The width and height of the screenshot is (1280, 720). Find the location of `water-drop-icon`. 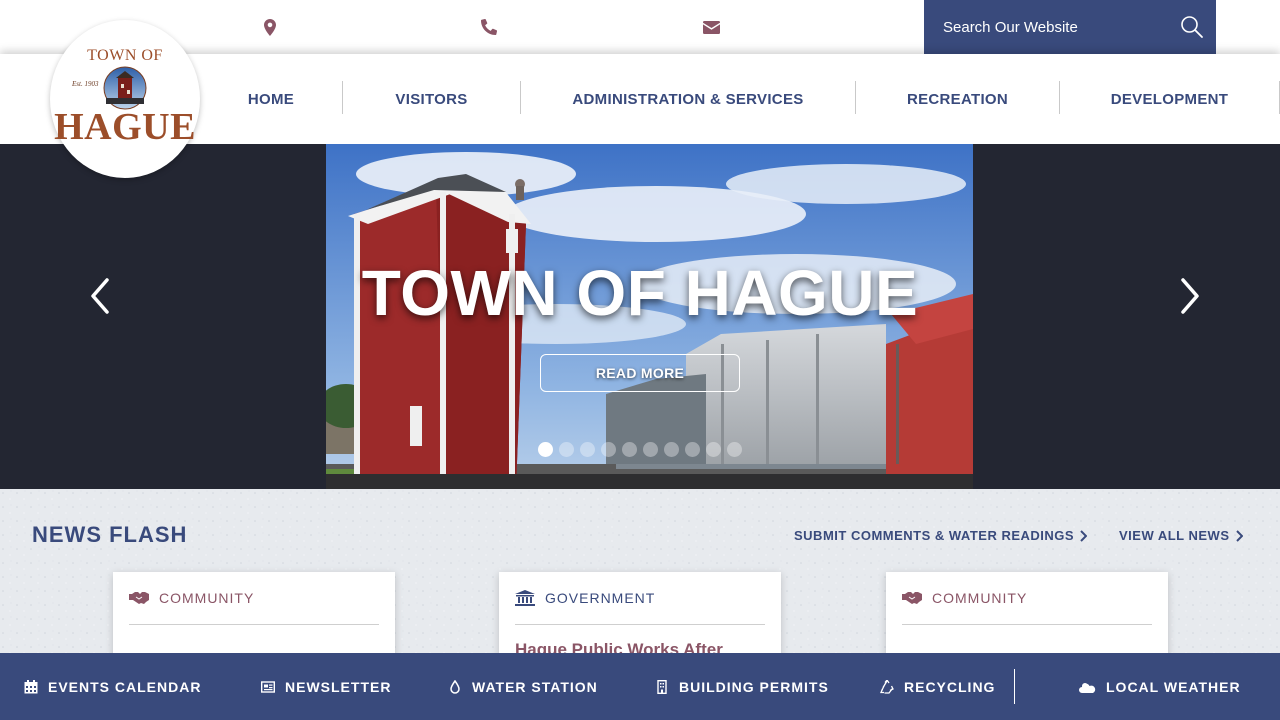

water-drop-icon is located at coordinates (455, 686).